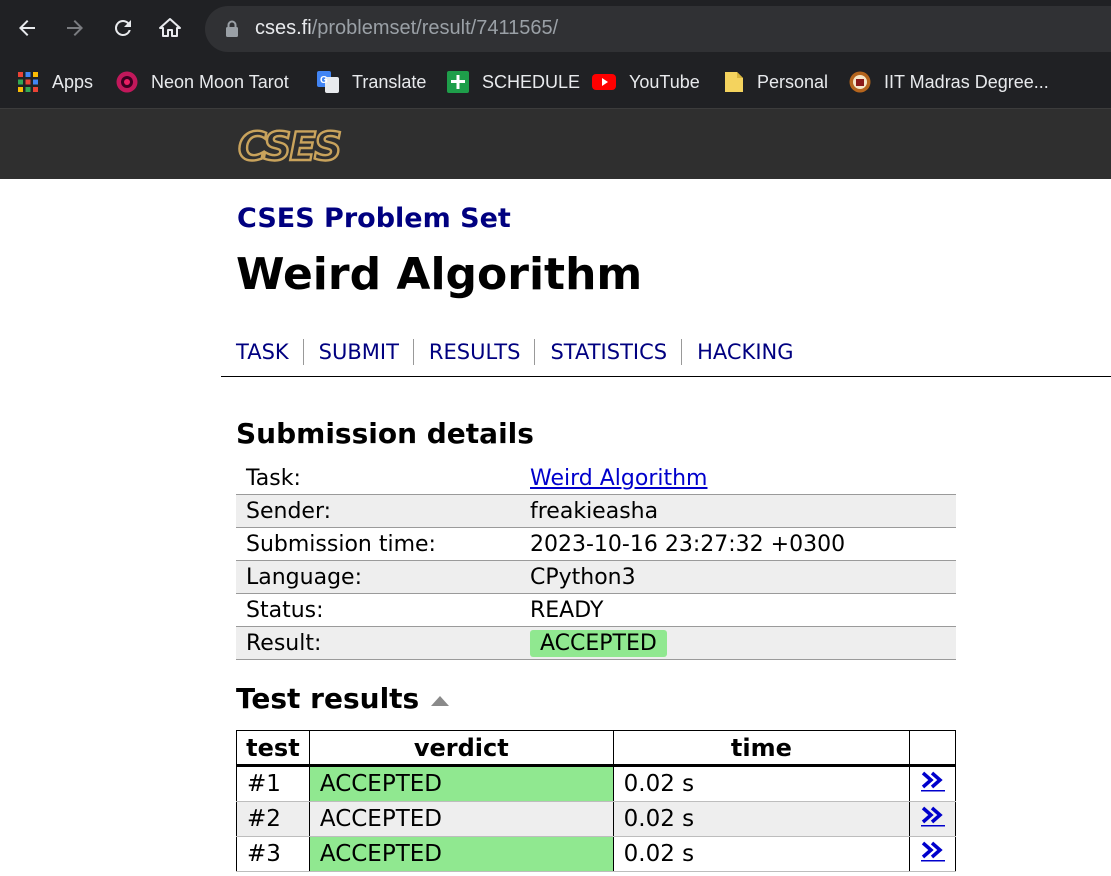  I want to click on problem-nav: TASK SUBMIT RESULTS STATISTICS HACKING, so click(522, 352).